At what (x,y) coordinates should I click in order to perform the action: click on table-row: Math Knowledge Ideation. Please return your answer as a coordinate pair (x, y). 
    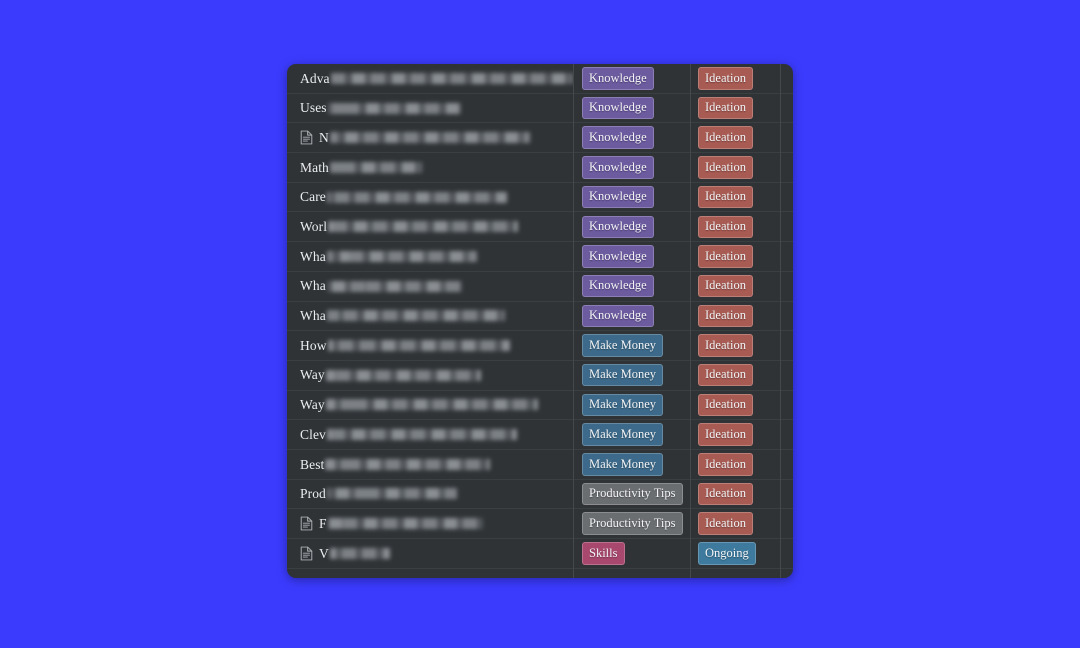
    Looking at the image, I should click on (540, 168).